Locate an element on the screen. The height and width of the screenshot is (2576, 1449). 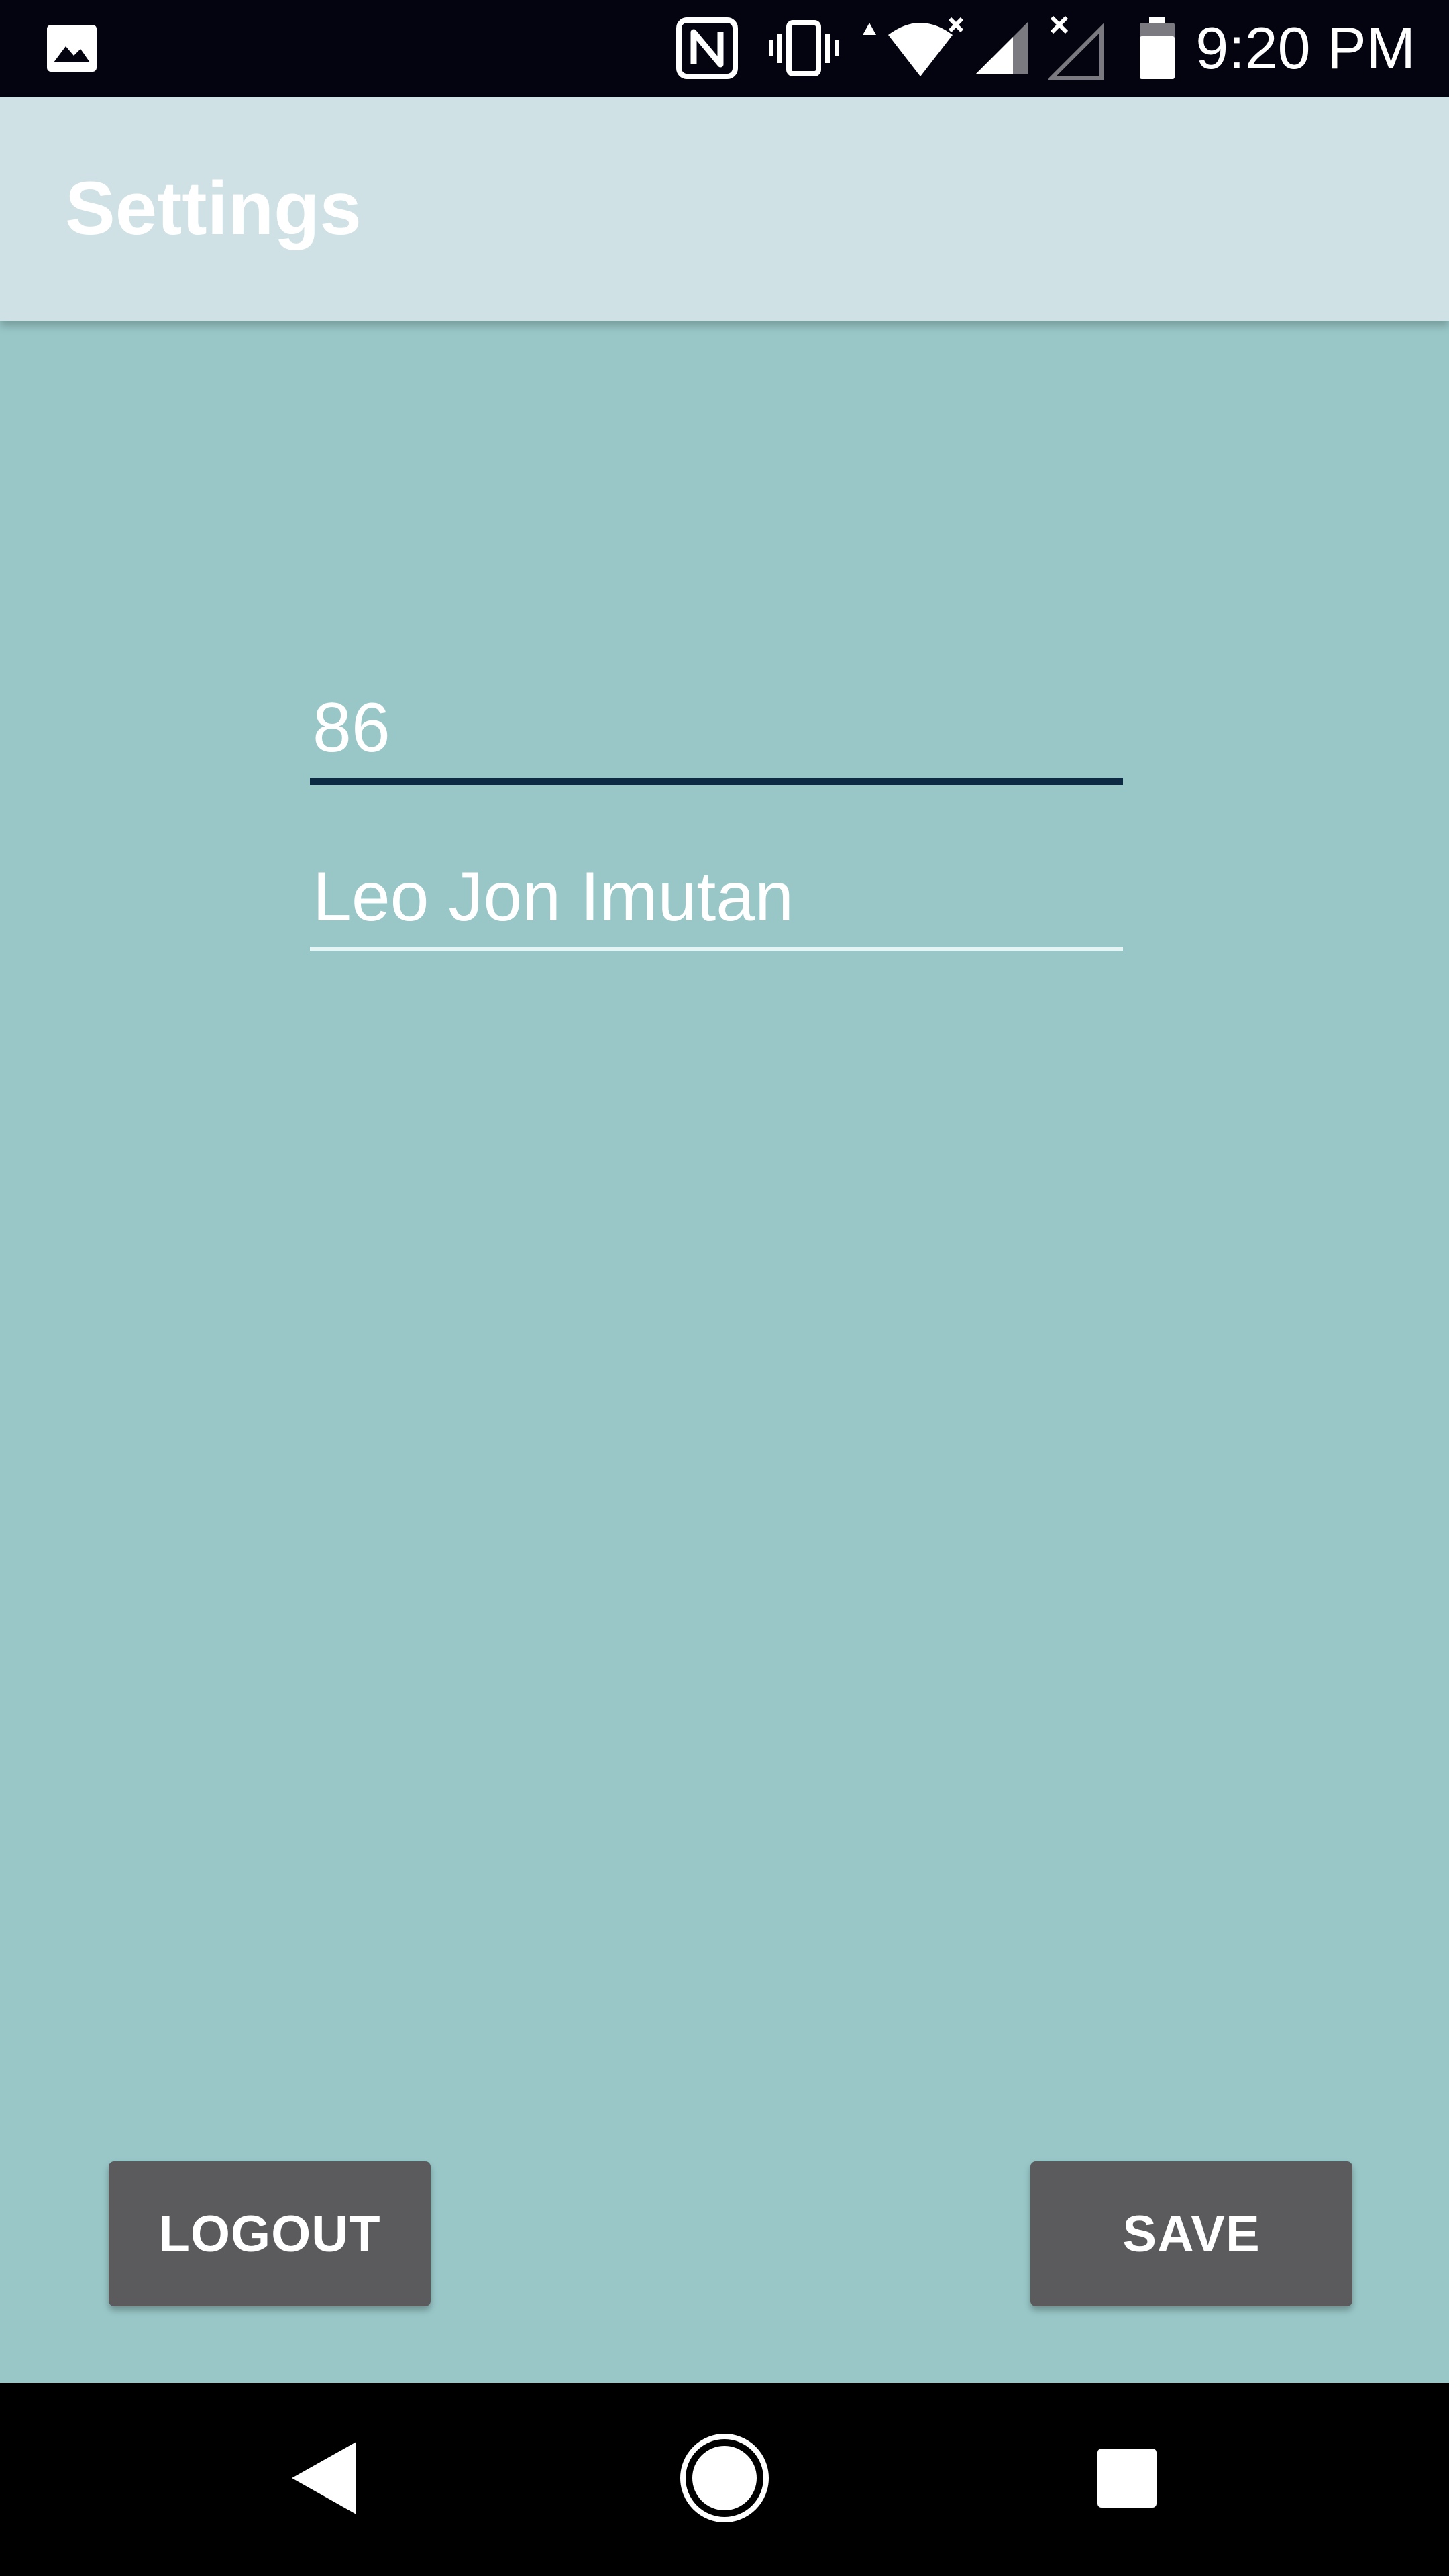
name-field is located at coordinates (716, 897).